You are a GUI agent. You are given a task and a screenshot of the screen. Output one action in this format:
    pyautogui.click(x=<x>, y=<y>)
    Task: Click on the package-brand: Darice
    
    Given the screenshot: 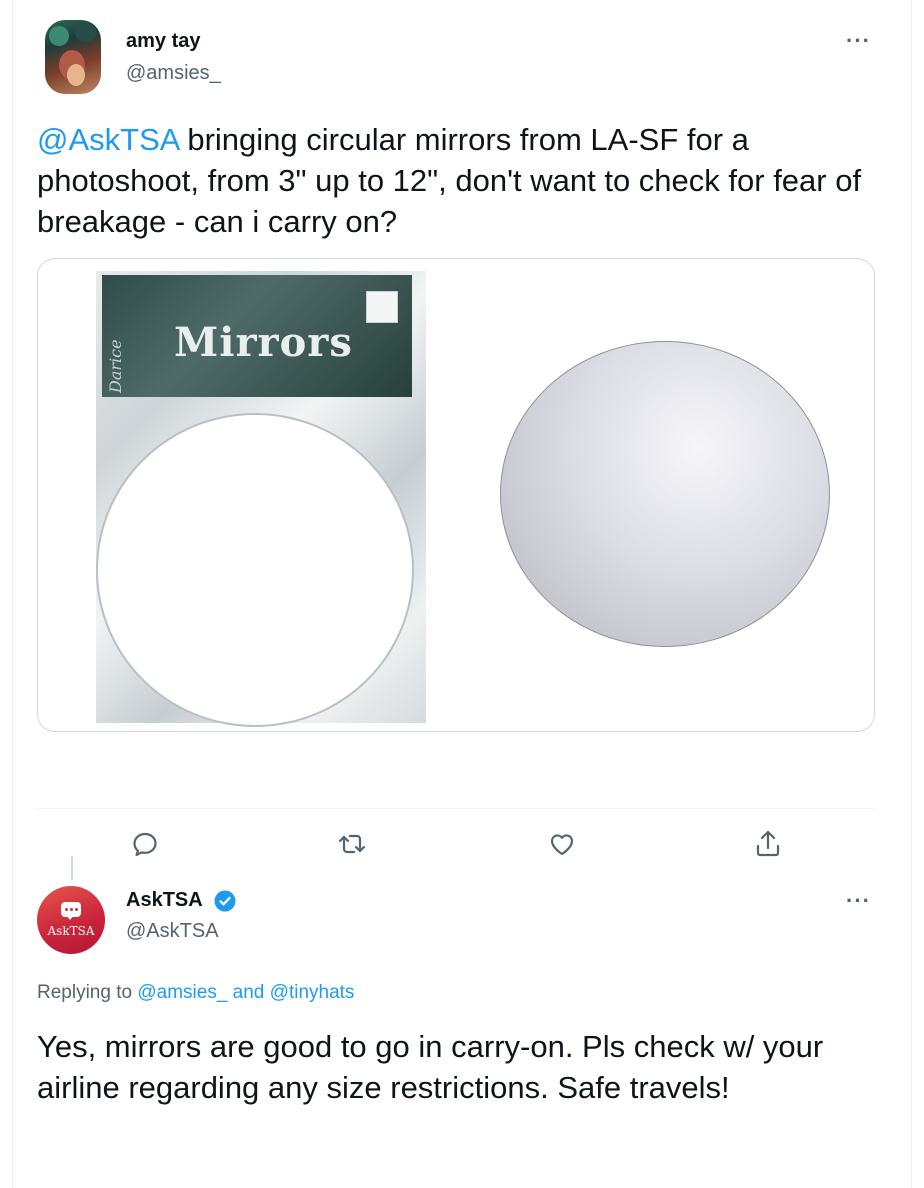 What is the action you would take?
    pyautogui.click(x=115, y=366)
    